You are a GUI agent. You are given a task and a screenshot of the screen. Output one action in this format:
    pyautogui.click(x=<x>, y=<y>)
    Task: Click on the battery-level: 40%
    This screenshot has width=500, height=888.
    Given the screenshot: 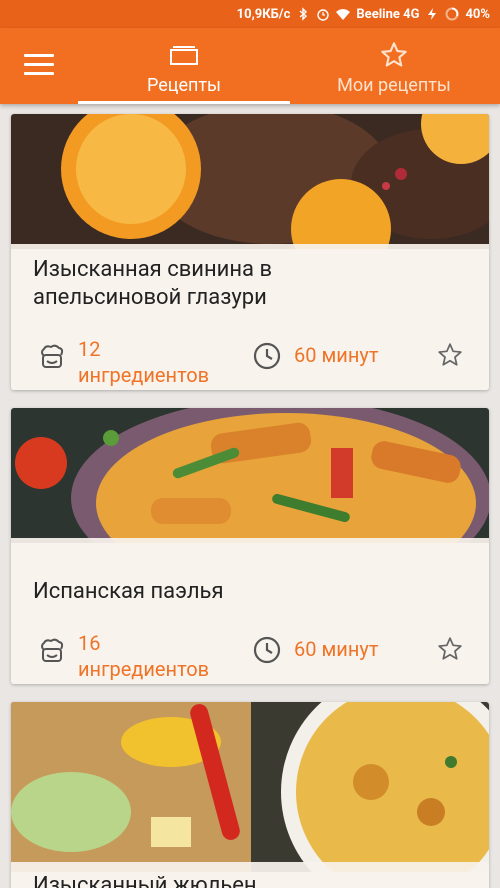 What is the action you would take?
    pyautogui.click(x=477, y=14)
    